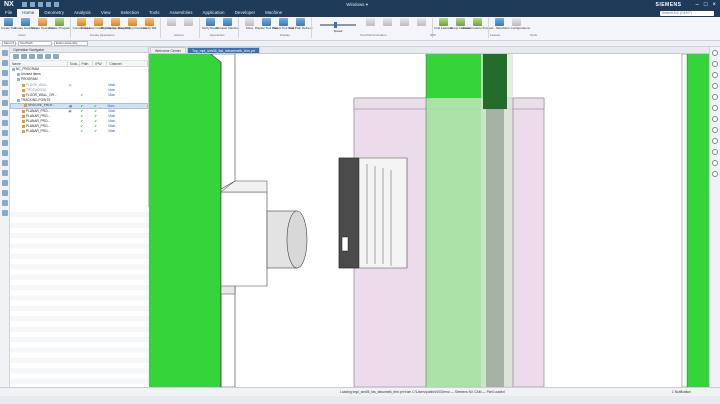 The image size is (720, 404). Describe the element at coordinates (35, 43) in the screenshot. I see `type-filter: Tool Path` at that location.